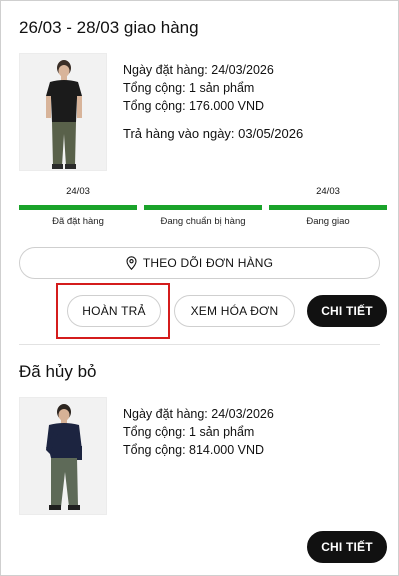 This screenshot has height=576, width=399. I want to click on order-status-title: Đã hủy bỏ, so click(58, 371).